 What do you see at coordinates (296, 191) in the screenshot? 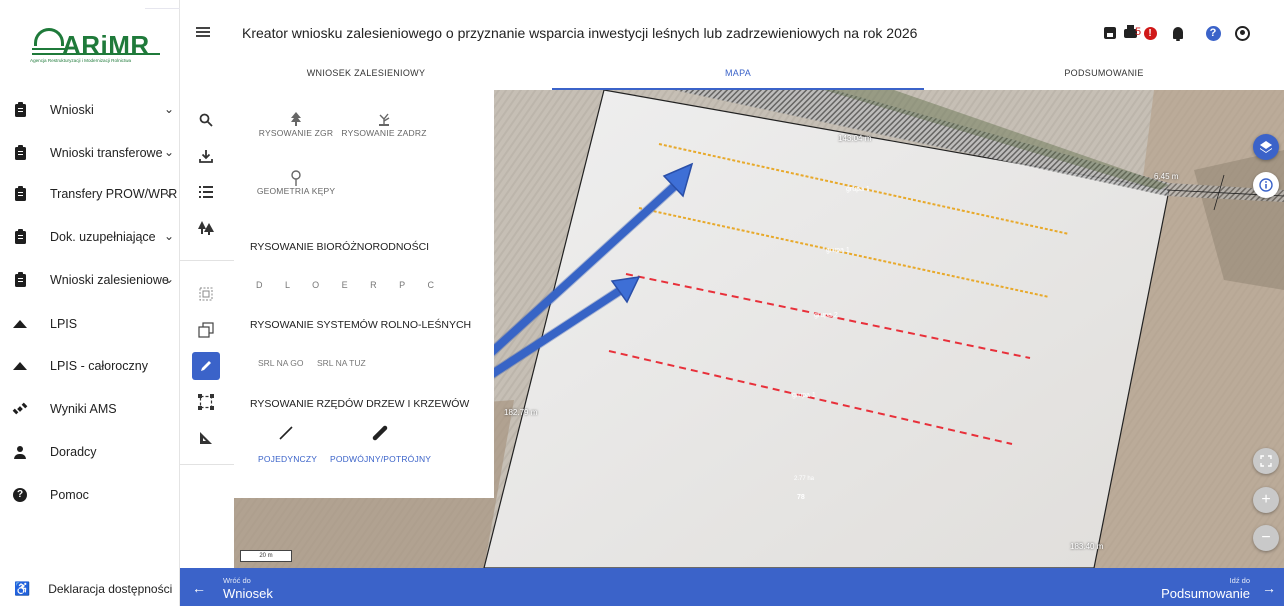
I see `draw-kepa-label: GEOMETRIA KĘPY` at bounding box center [296, 191].